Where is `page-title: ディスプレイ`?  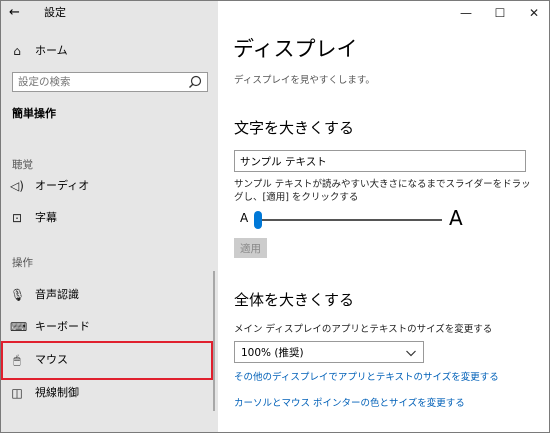 page-title: ディスプレイ is located at coordinates (295, 49).